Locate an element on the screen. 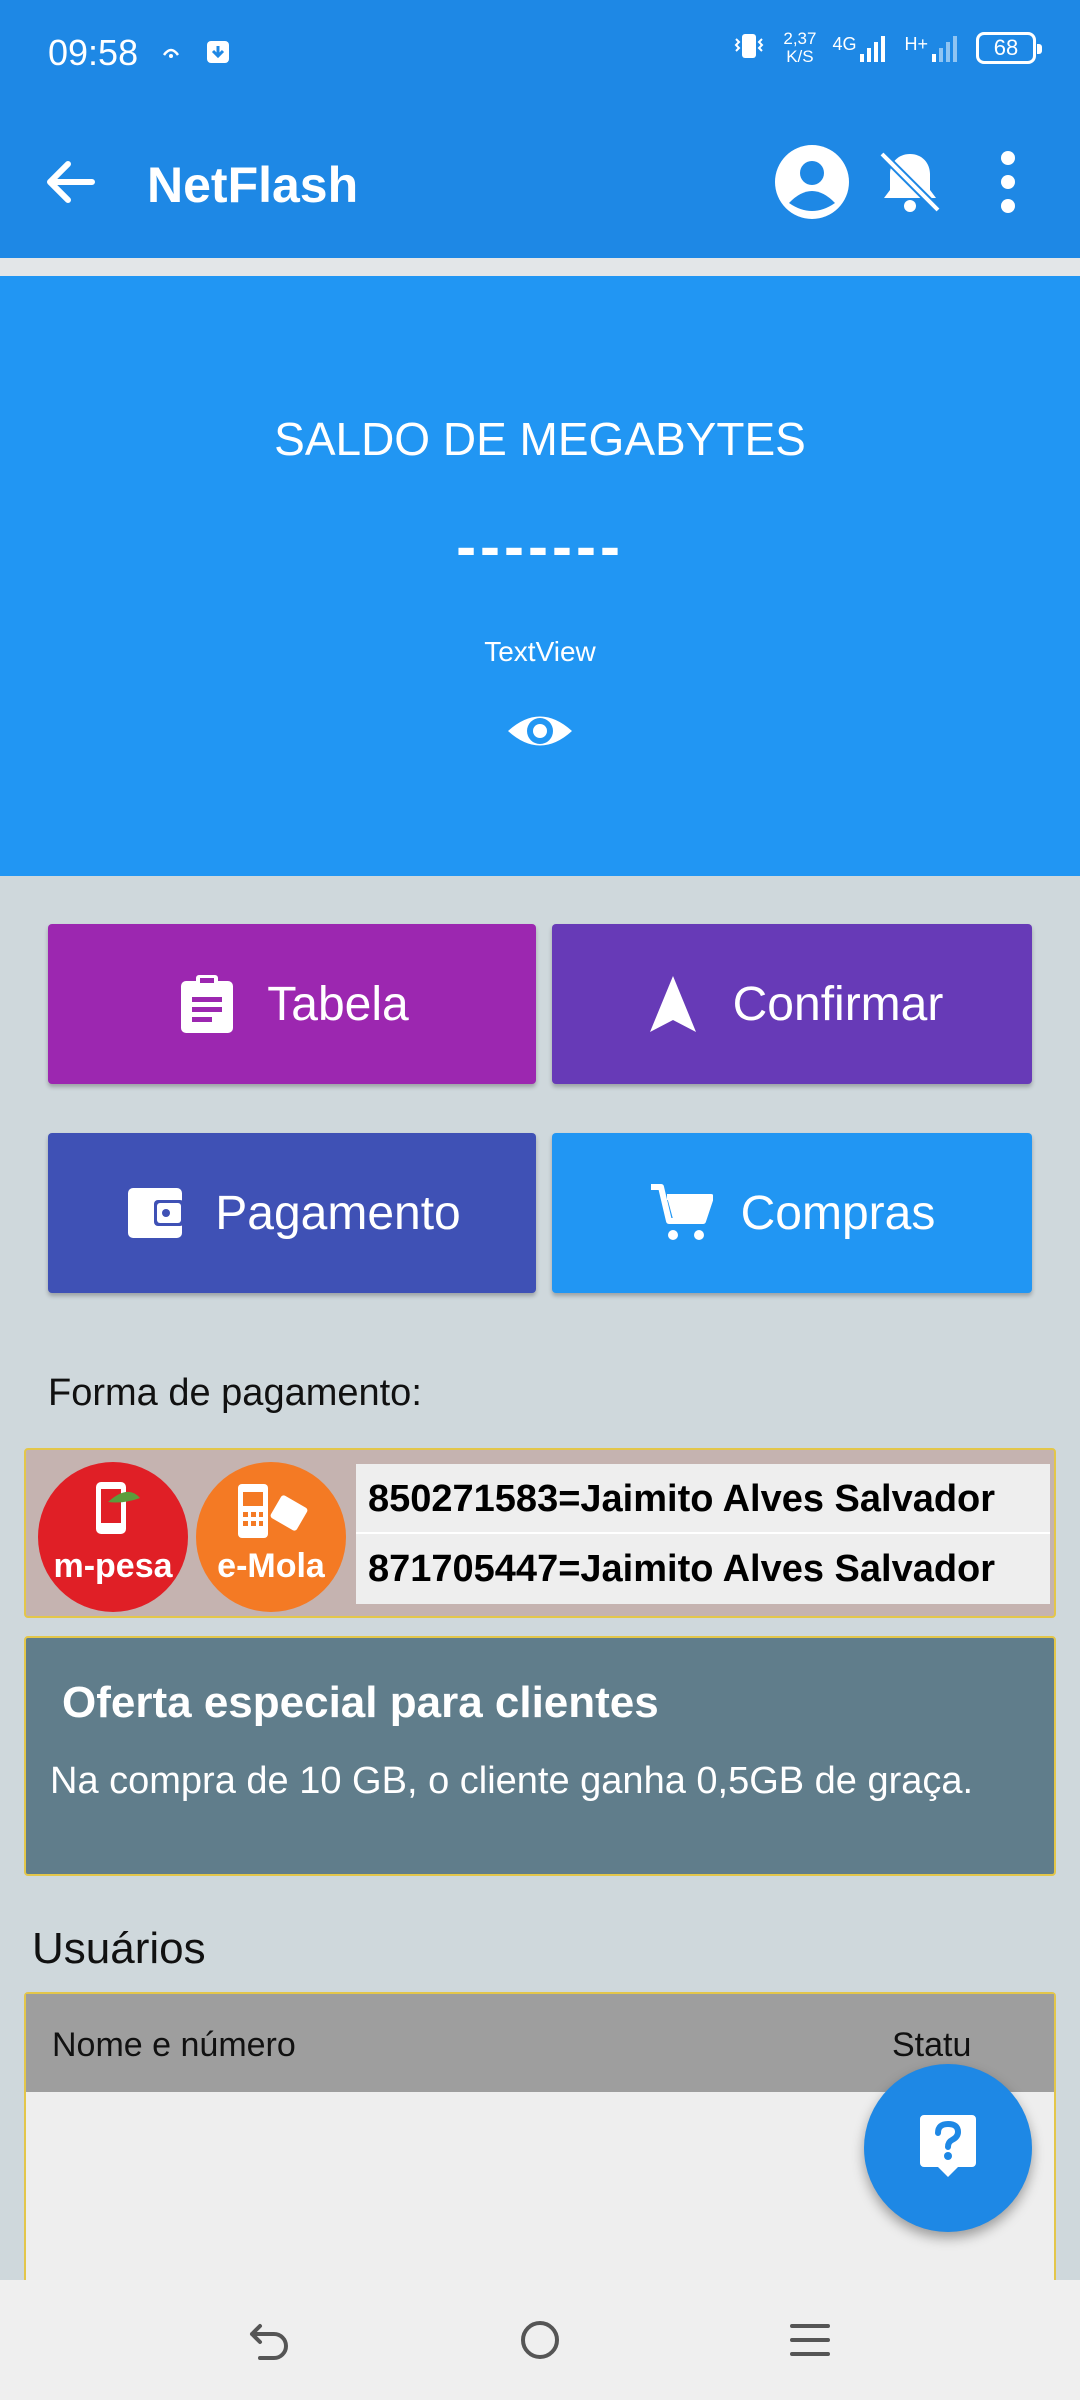 The image size is (1080, 2400). payment-method-label: Forma de pagamento: is located at coordinates (235, 1393).